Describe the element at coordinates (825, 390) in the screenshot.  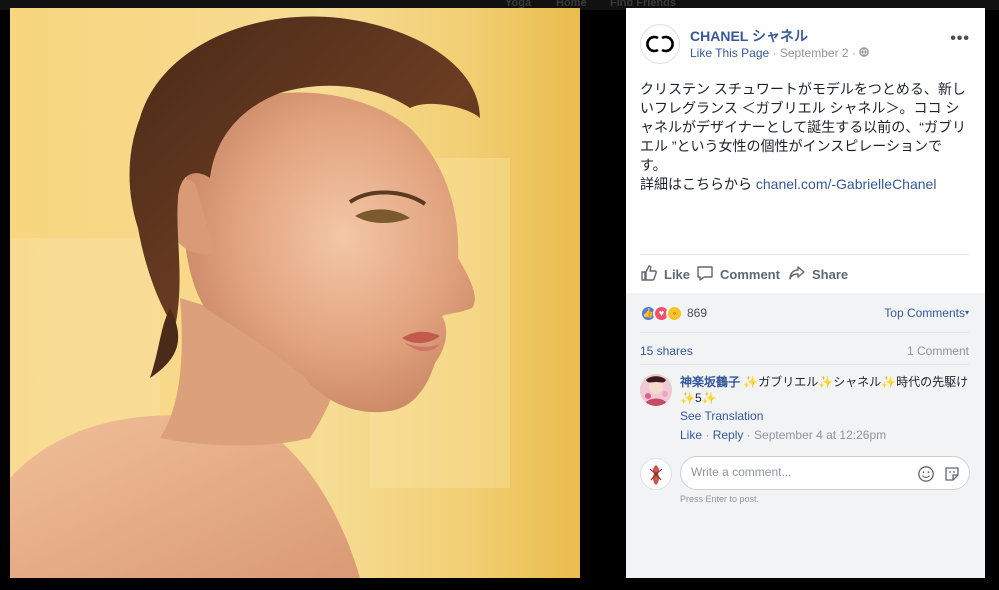
I see `comment-text-block: 神楽坂鶴子 ✨ガブリエル✨シャネル✨時代の先駆け✨5✨` at that location.